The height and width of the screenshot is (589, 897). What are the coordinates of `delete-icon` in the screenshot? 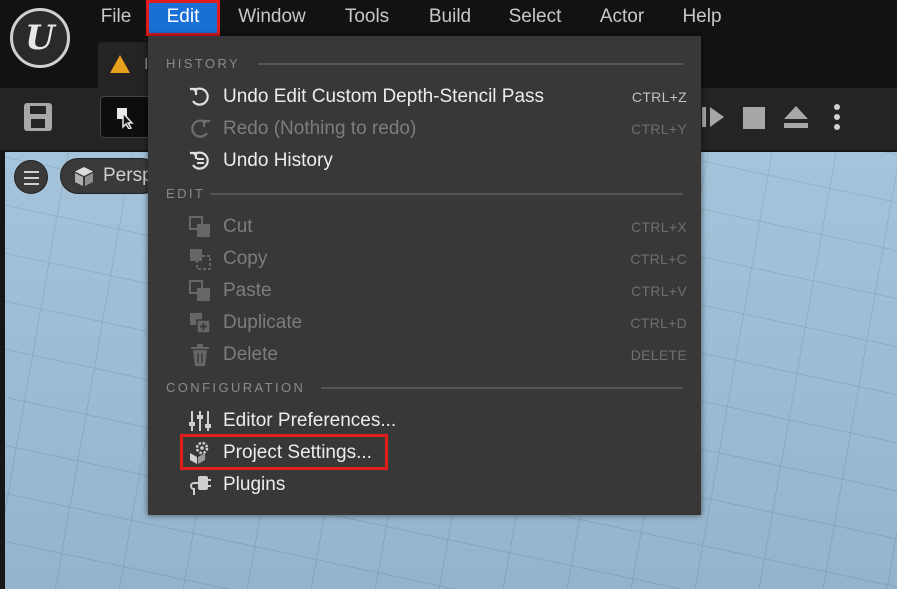 It's located at (200, 355).